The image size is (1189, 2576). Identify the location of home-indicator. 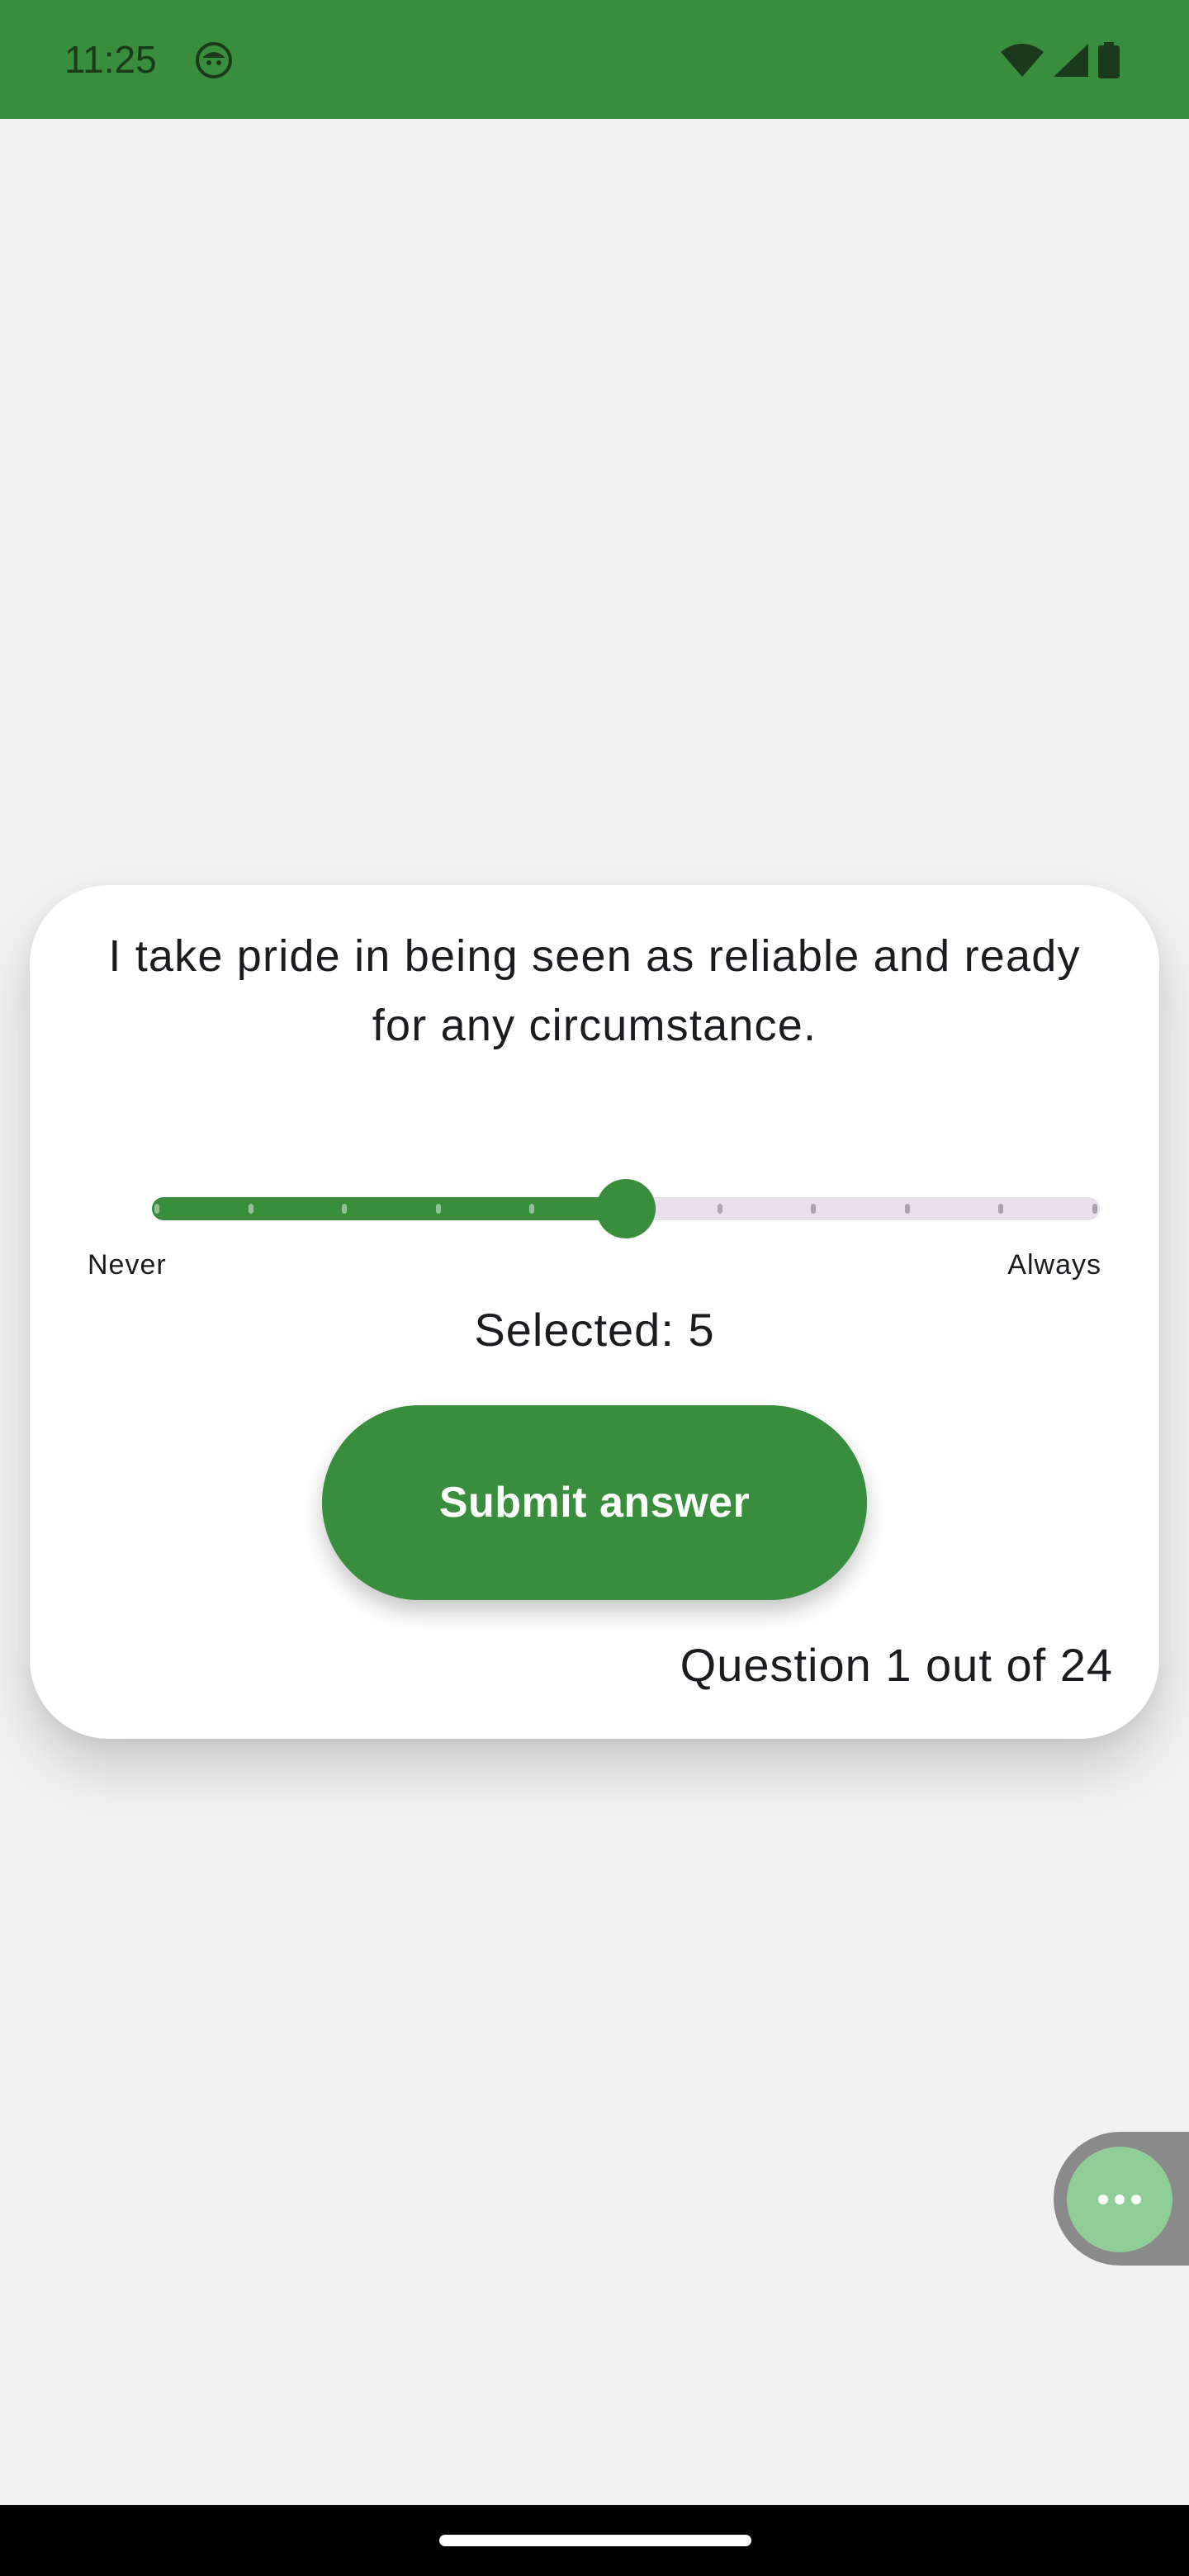
(595, 2540).